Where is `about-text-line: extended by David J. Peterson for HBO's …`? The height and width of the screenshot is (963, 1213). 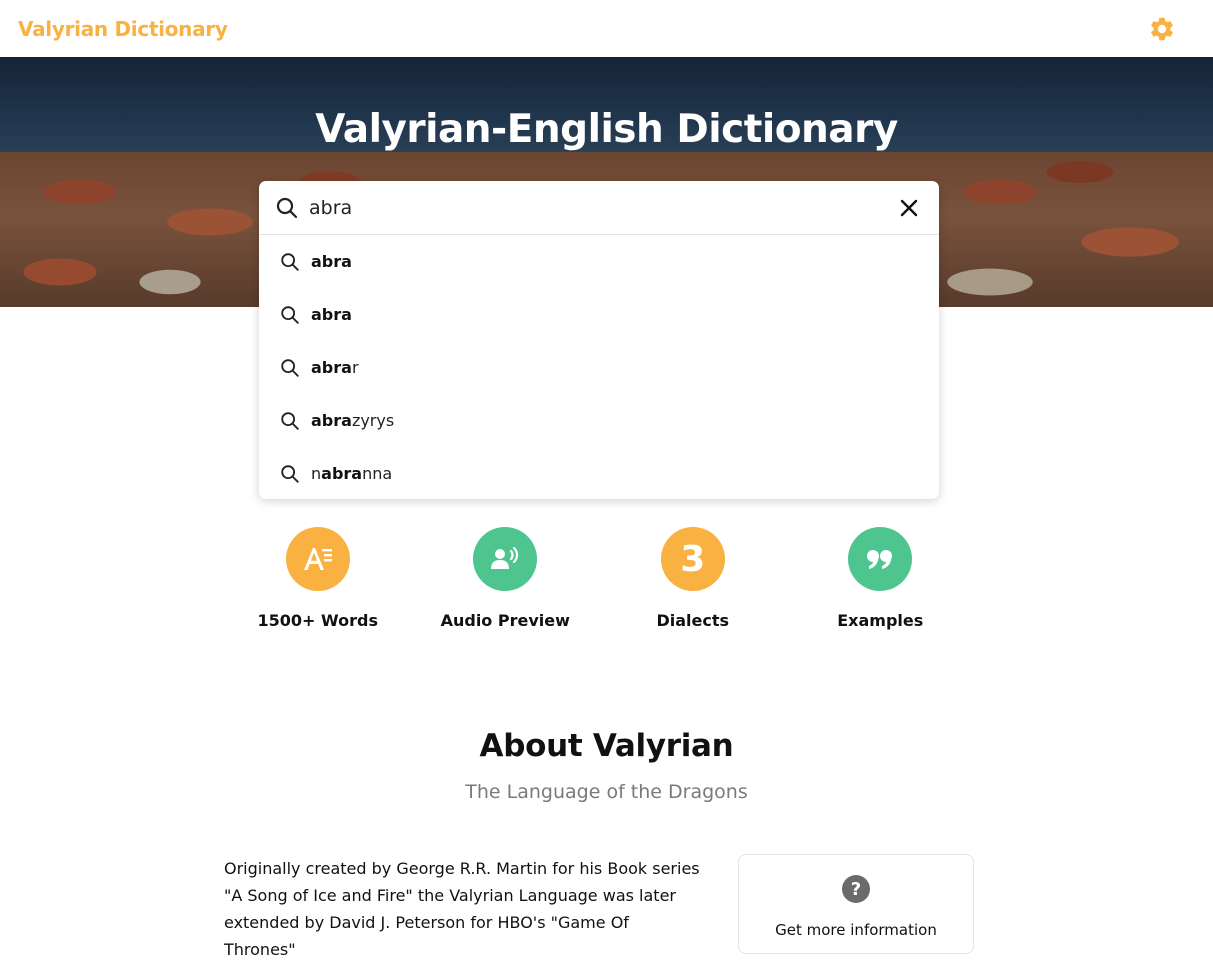 about-text-line: extended by David J. Peterson for HBO's … is located at coordinates (426, 936).